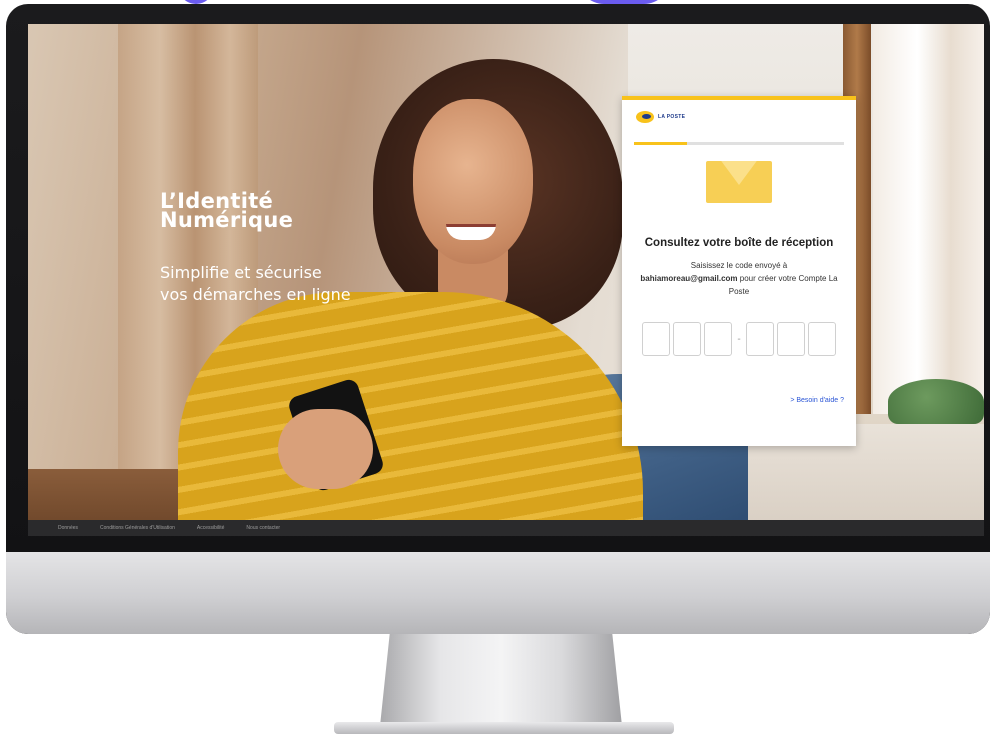 The width and height of the screenshot is (994, 738). I want to click on code-input-row: -, so click(739, 339).